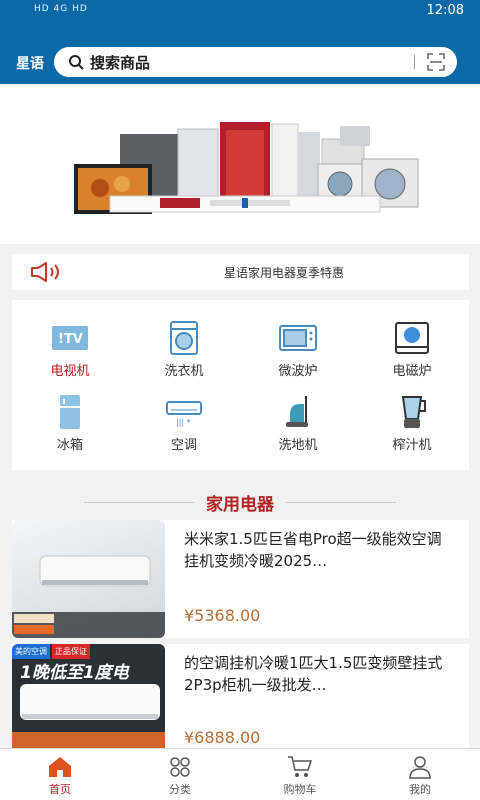 The width and height of the screenshot is (480, 800). I want to click on category-floor-washer: 洗地机, so click(298, 423).